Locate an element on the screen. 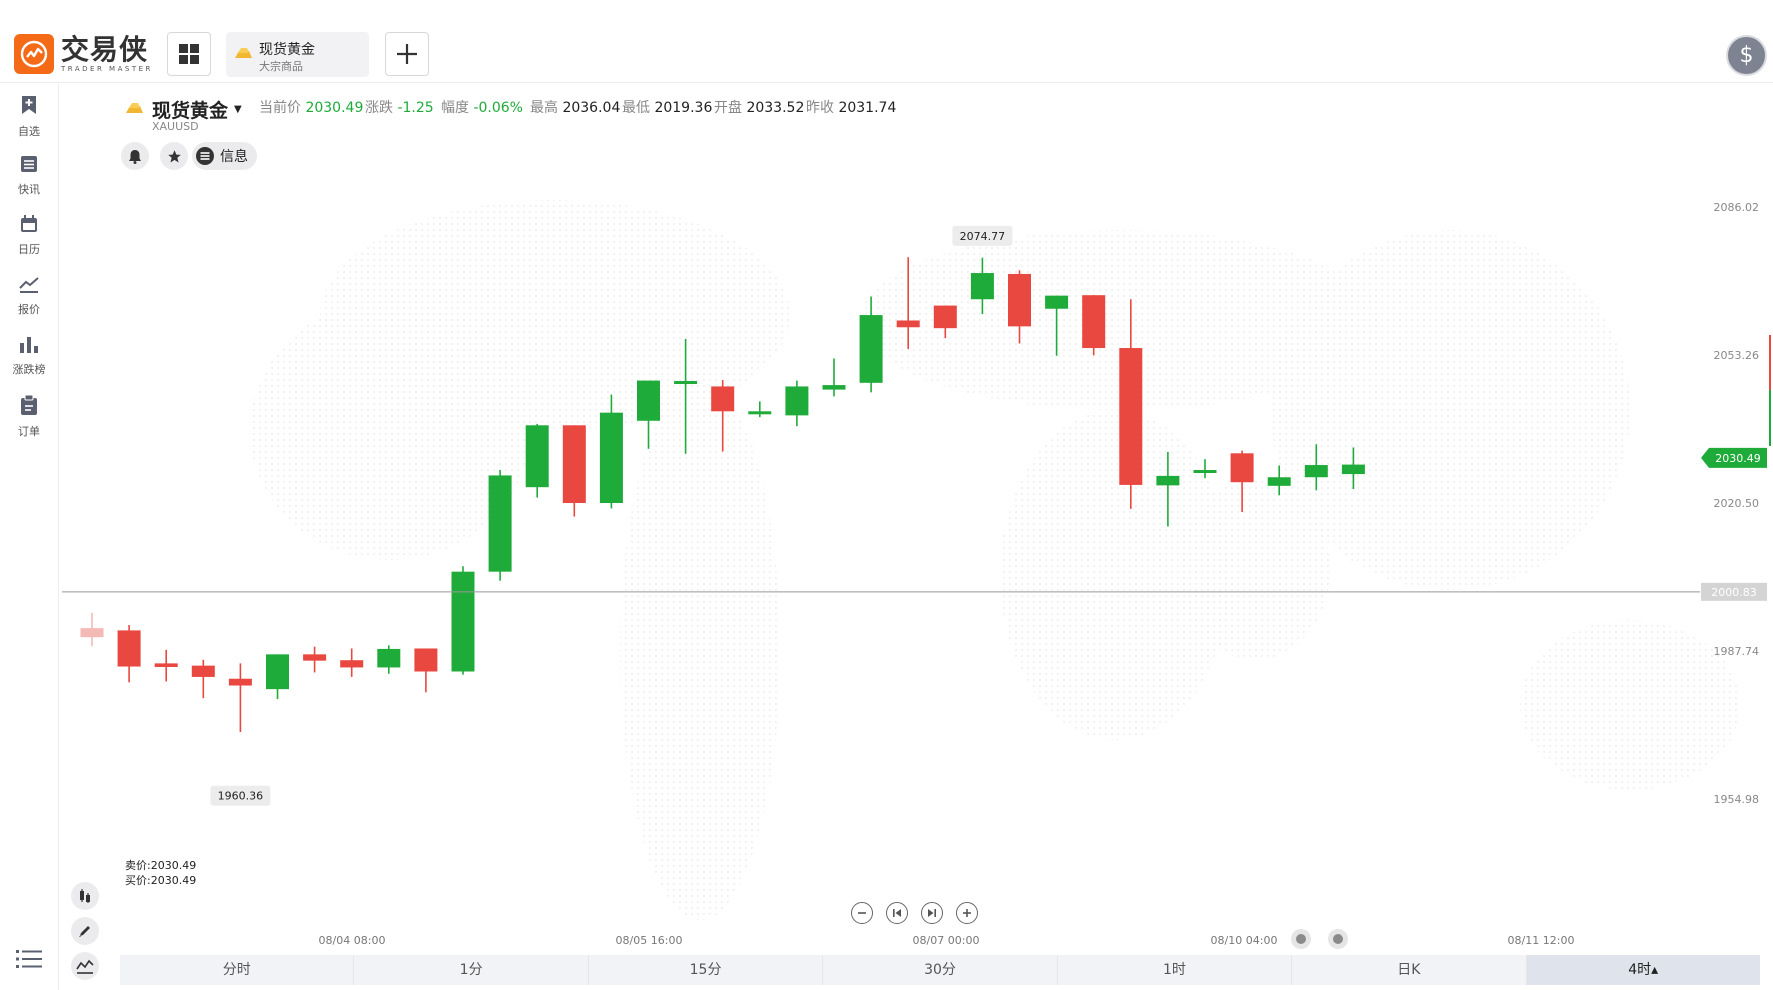 This screenshot has height=990, width=1773. range-handle-left is located at coordinates (1301, 939).